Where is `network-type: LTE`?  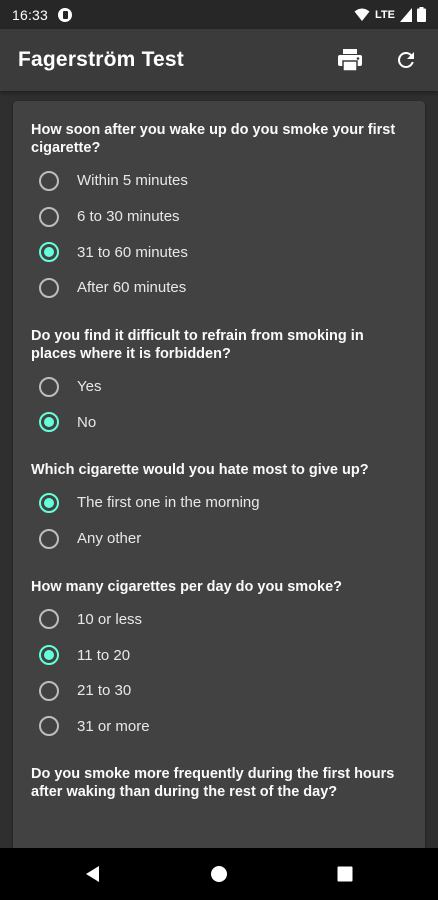 network-type: LTE is located at coordinates (385, 14).